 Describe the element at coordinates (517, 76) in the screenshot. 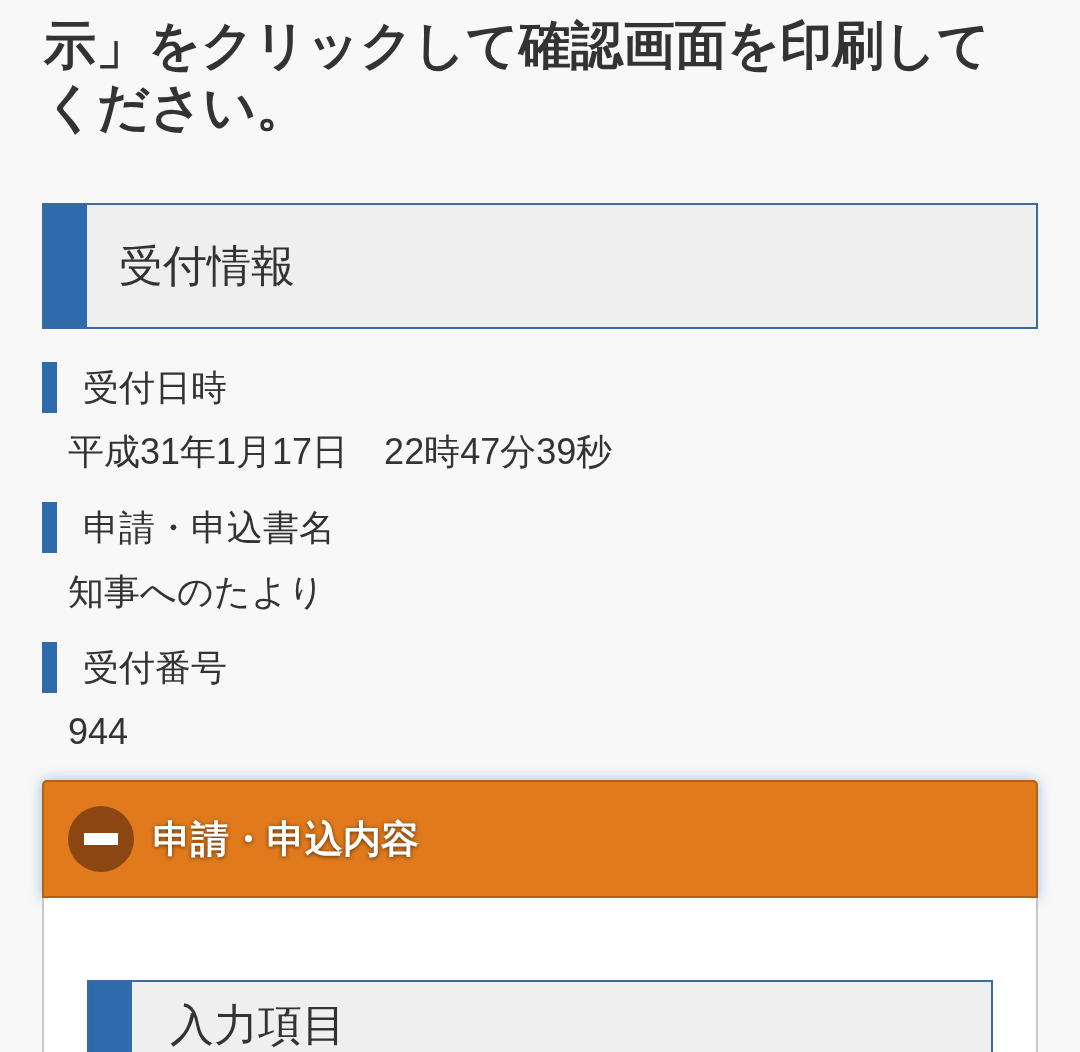

I see `instruction-text: 示」をクリックして確認画面を印刷してください。` at that location.